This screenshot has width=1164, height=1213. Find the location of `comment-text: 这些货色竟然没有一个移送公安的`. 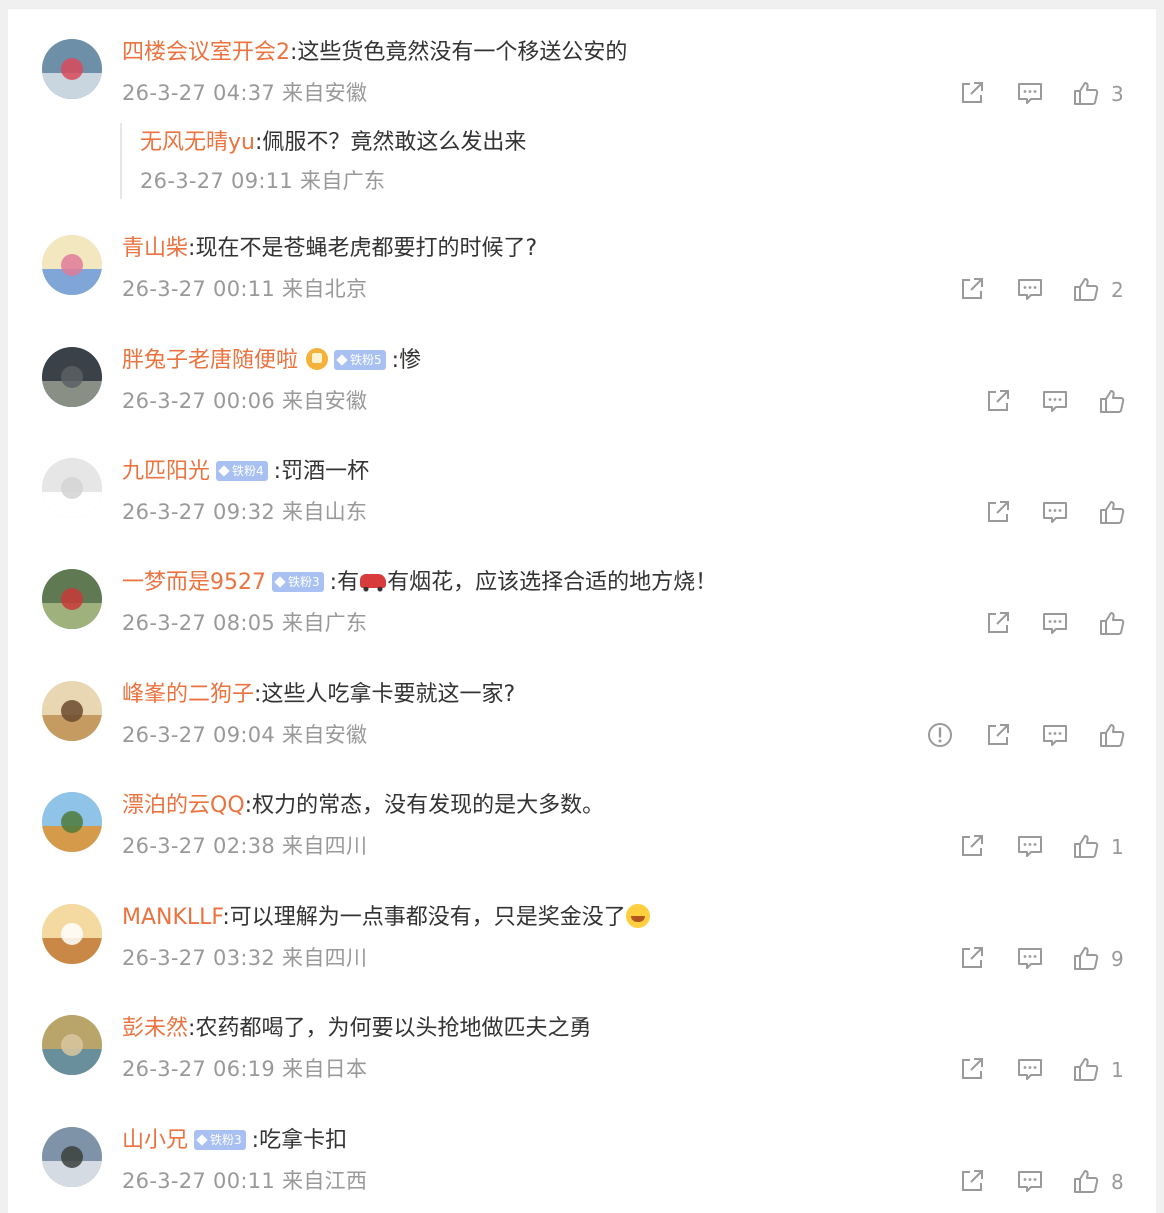

comment-text: 这些货色竟然没有一个移送公安的 is located at coordinates (462, 52).